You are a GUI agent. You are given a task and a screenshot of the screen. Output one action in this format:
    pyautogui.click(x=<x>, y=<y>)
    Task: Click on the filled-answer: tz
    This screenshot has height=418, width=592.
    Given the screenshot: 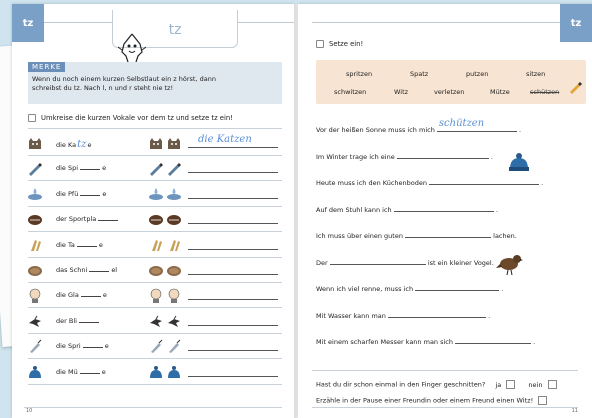 What is the action you would take?
    pyautogui.click(x=82, y=144)
    